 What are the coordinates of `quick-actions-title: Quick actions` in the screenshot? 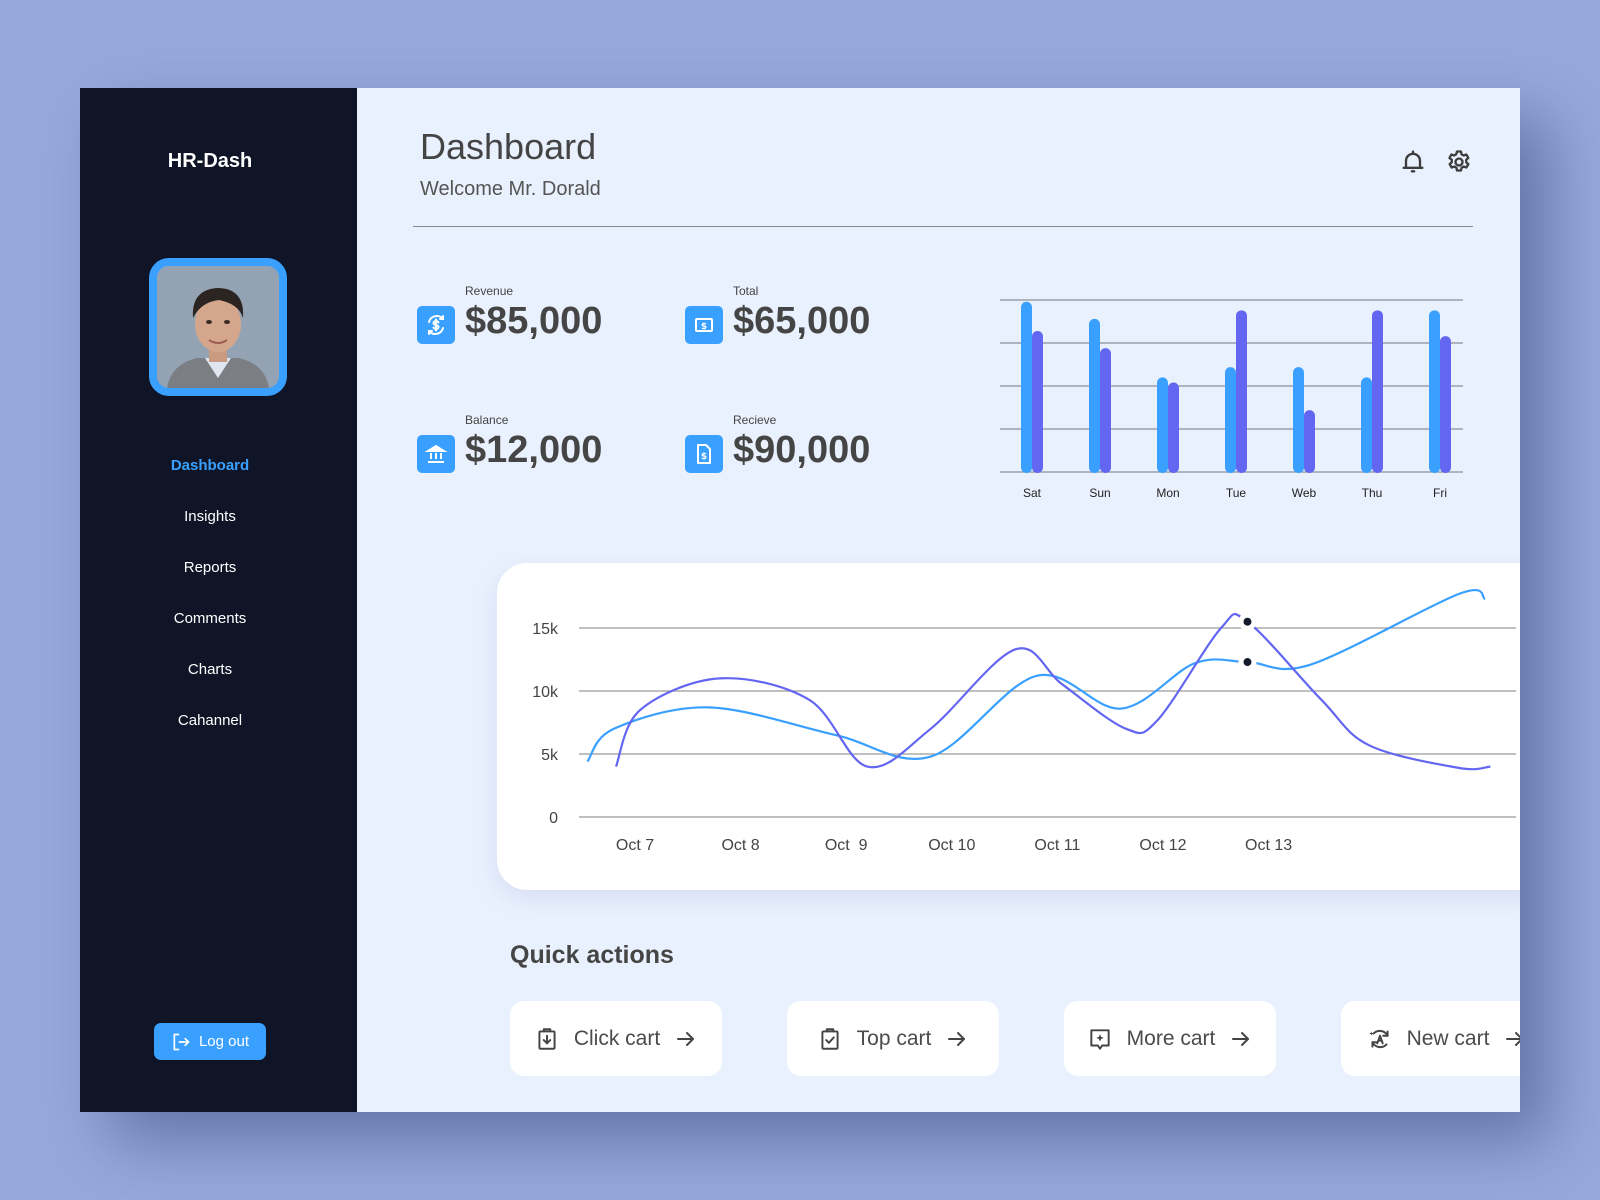 It's located at (592, 955).